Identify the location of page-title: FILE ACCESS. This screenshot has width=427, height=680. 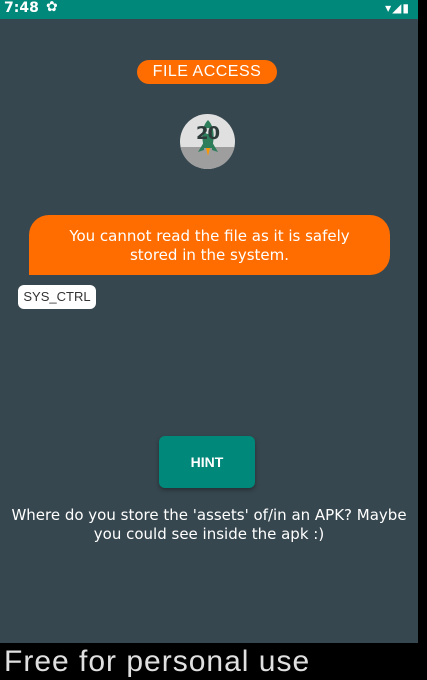
(207, 72).